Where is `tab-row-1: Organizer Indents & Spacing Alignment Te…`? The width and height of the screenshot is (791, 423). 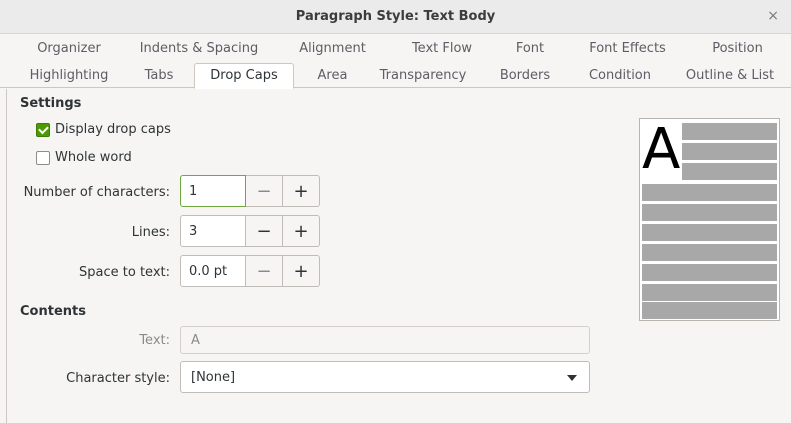 tab-row-1: Organizer Indents & Spacing Alignment Te… is located at coordinates (395, 48).